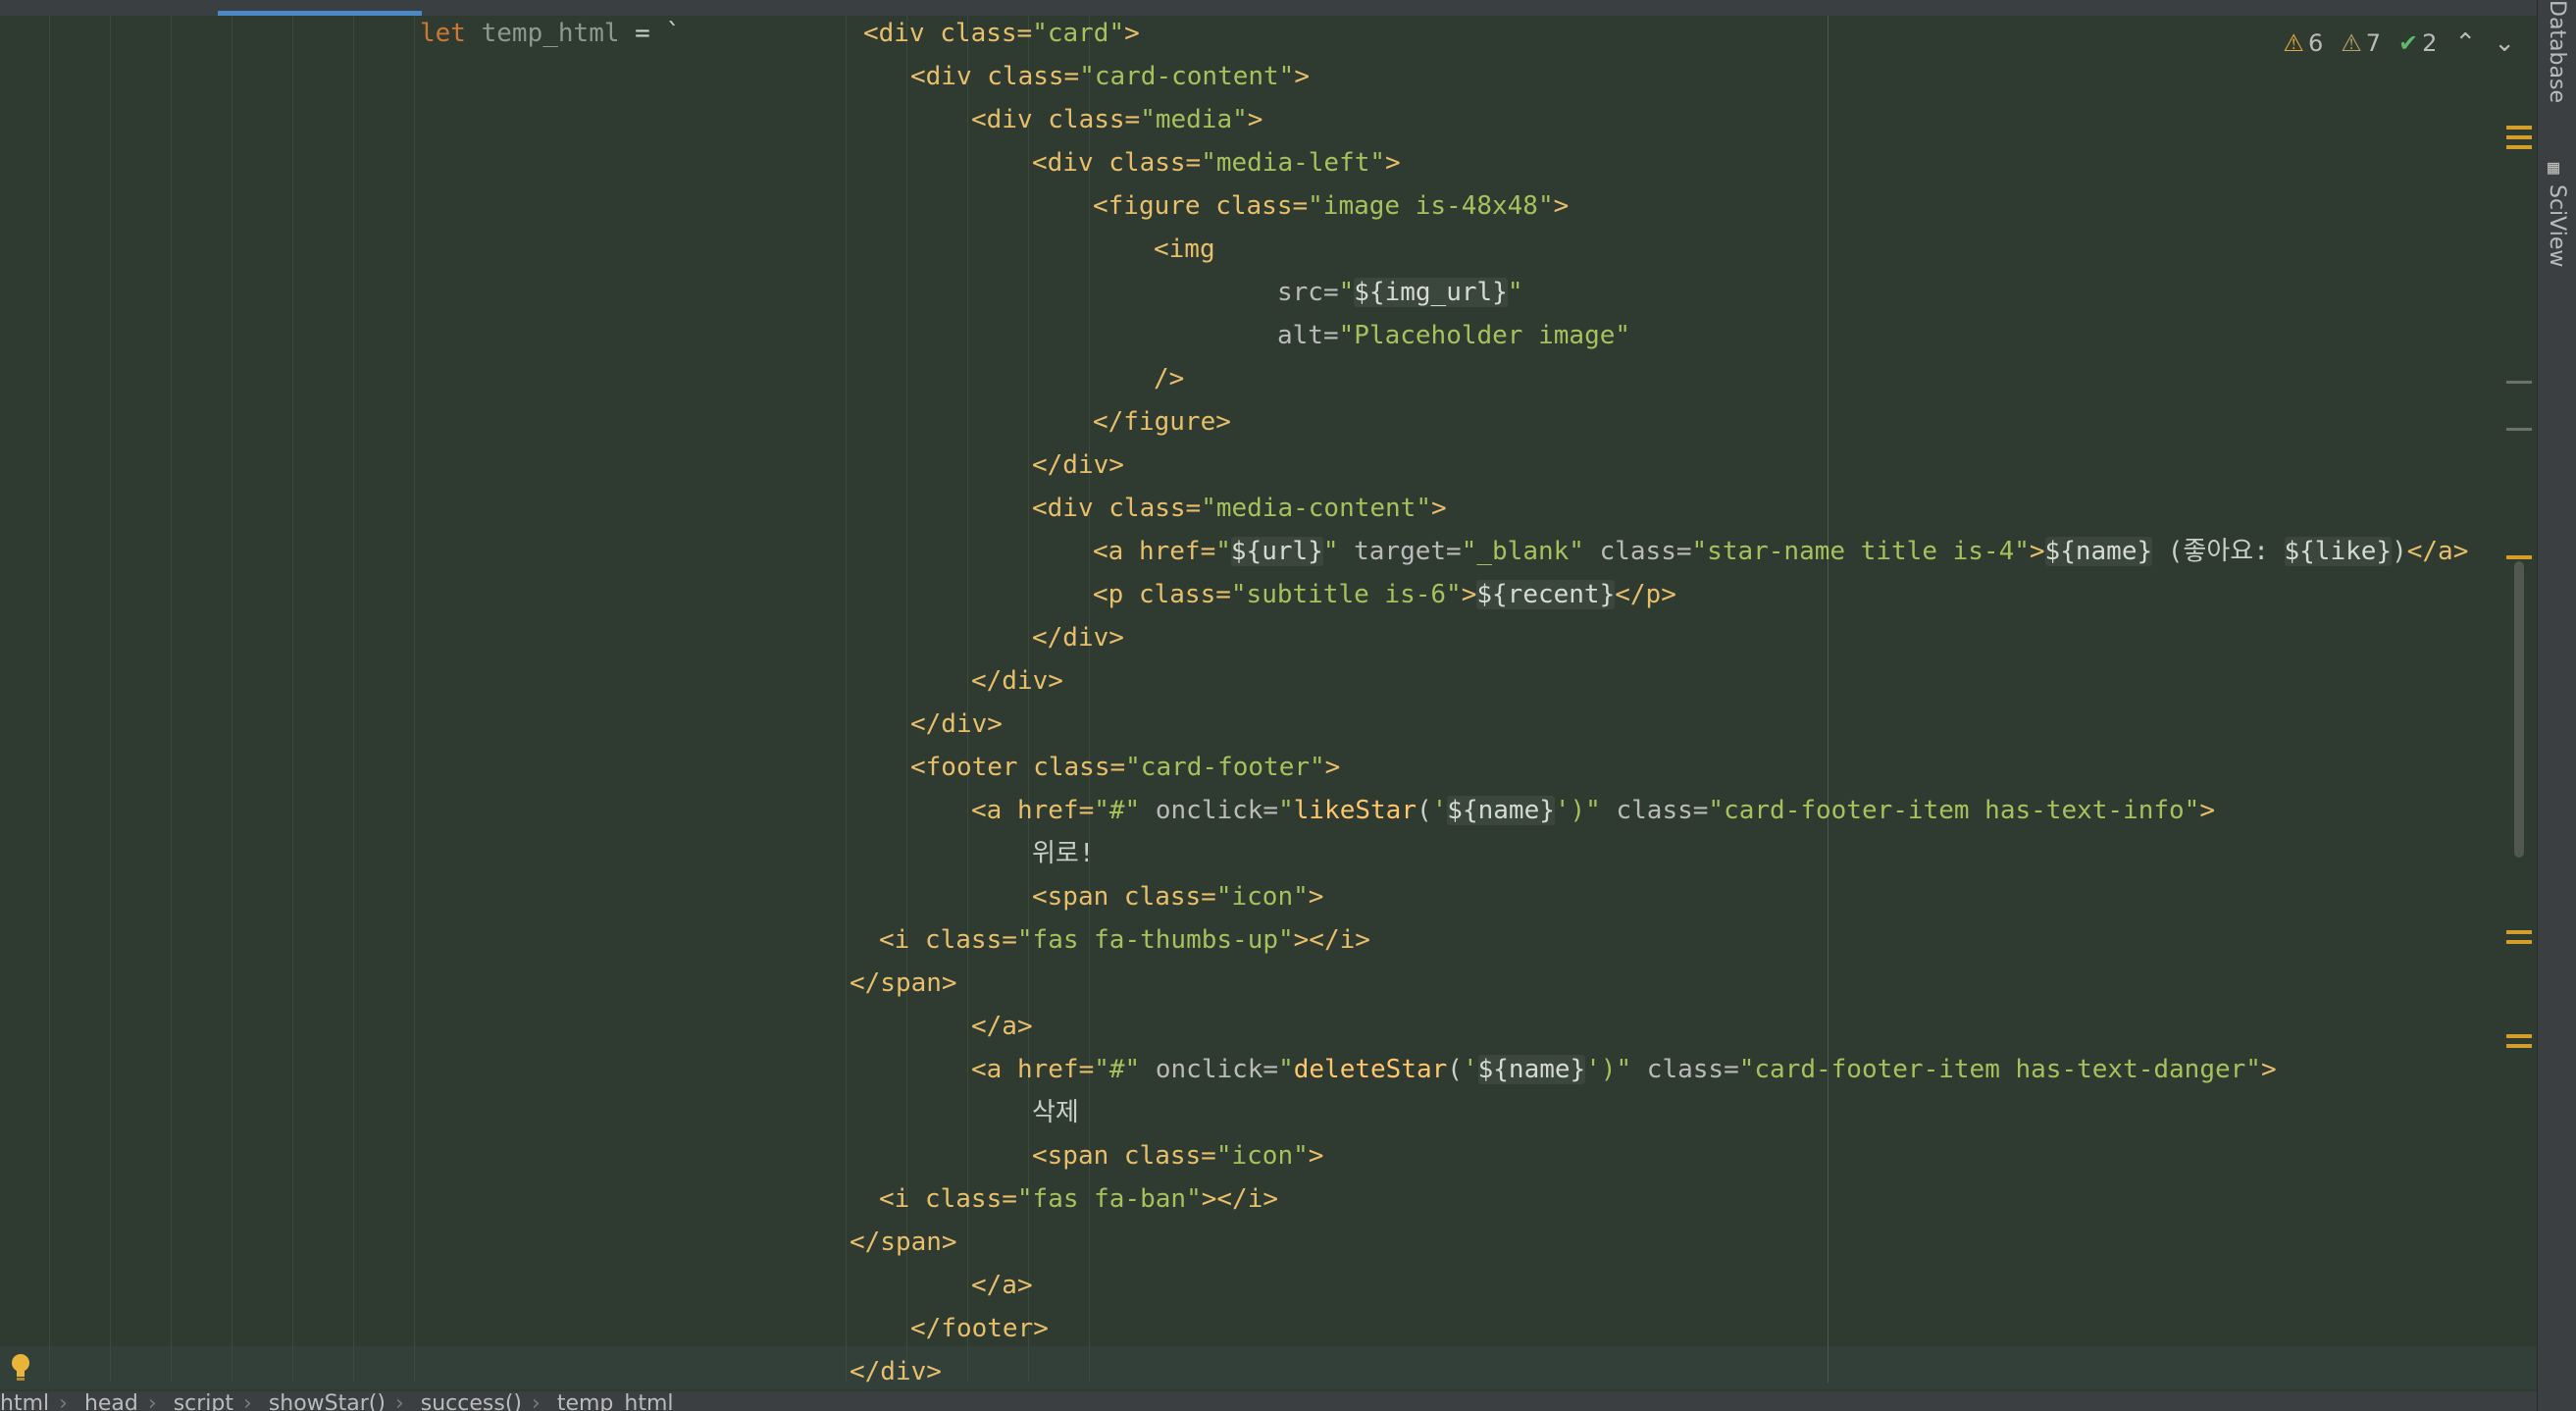 This screenshot has width=2576, height=1411. What do you see at coordinates (1400, 552) in the screenshot?
I see `code-attr: target=` at bounding box center [1400, 552].